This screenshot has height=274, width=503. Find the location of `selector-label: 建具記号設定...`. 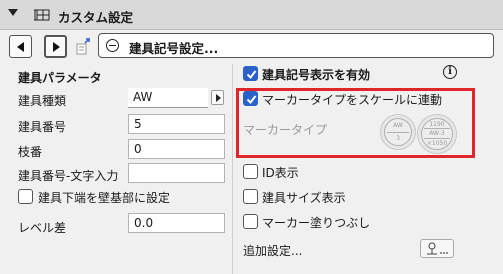

selector-label: 建具記号設定... is located at coordinates (174, 48).